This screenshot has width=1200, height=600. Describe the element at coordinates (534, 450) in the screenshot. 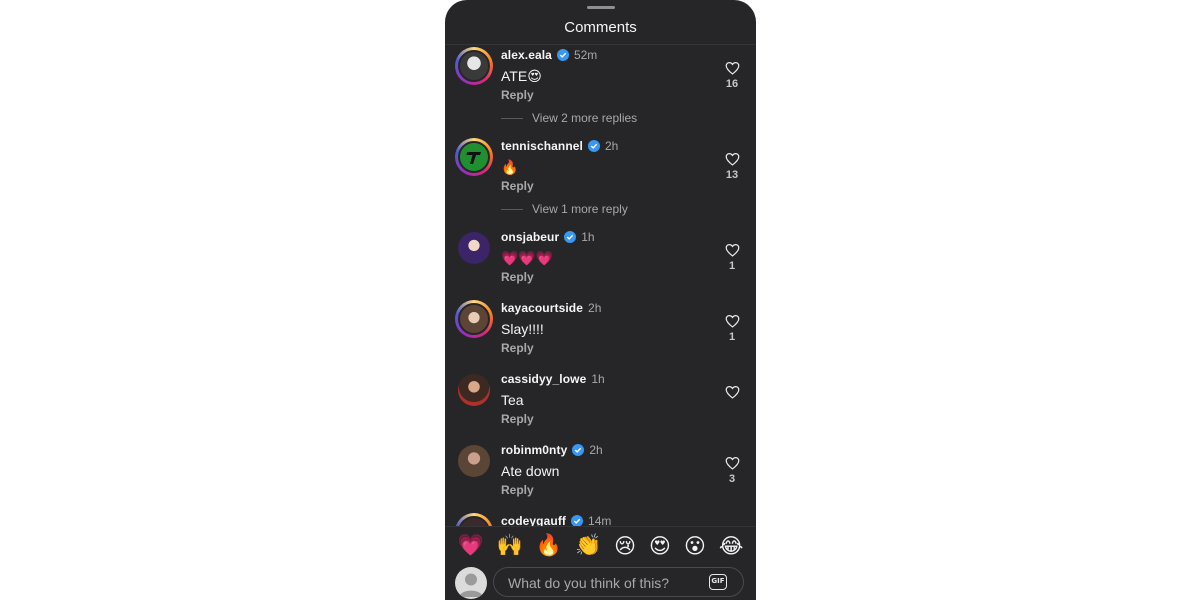

I see `username: robinm0nty` at that location.